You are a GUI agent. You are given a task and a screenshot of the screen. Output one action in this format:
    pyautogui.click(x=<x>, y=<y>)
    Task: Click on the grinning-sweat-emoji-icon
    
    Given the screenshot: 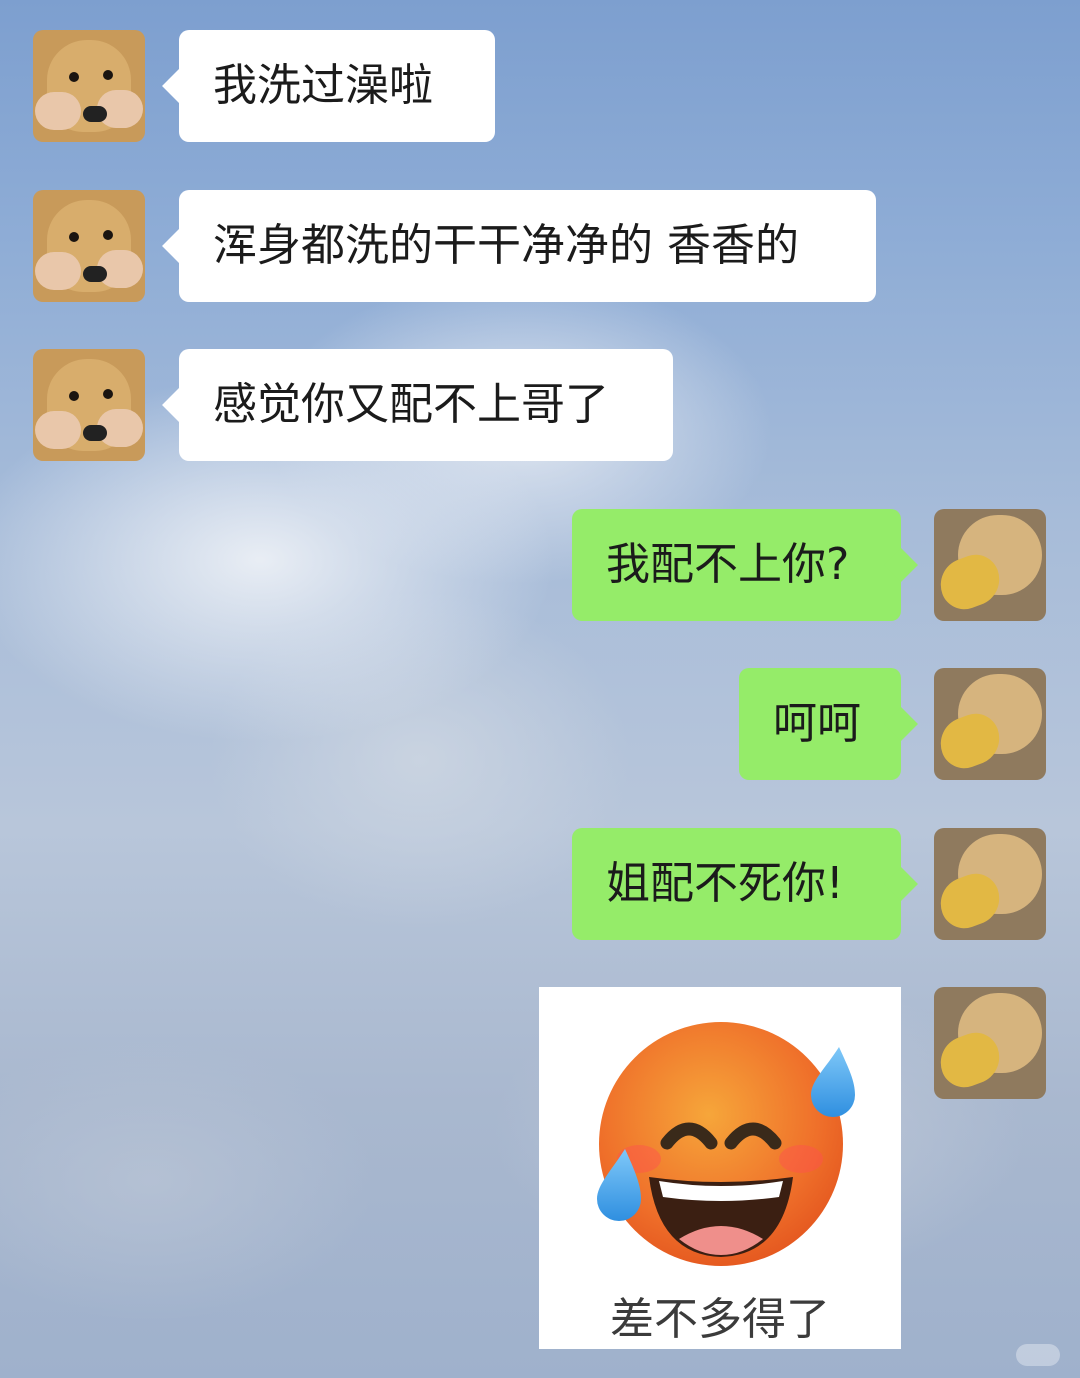 What is the action you would take?
    pyautogui.click(x=726, y=1144)
    